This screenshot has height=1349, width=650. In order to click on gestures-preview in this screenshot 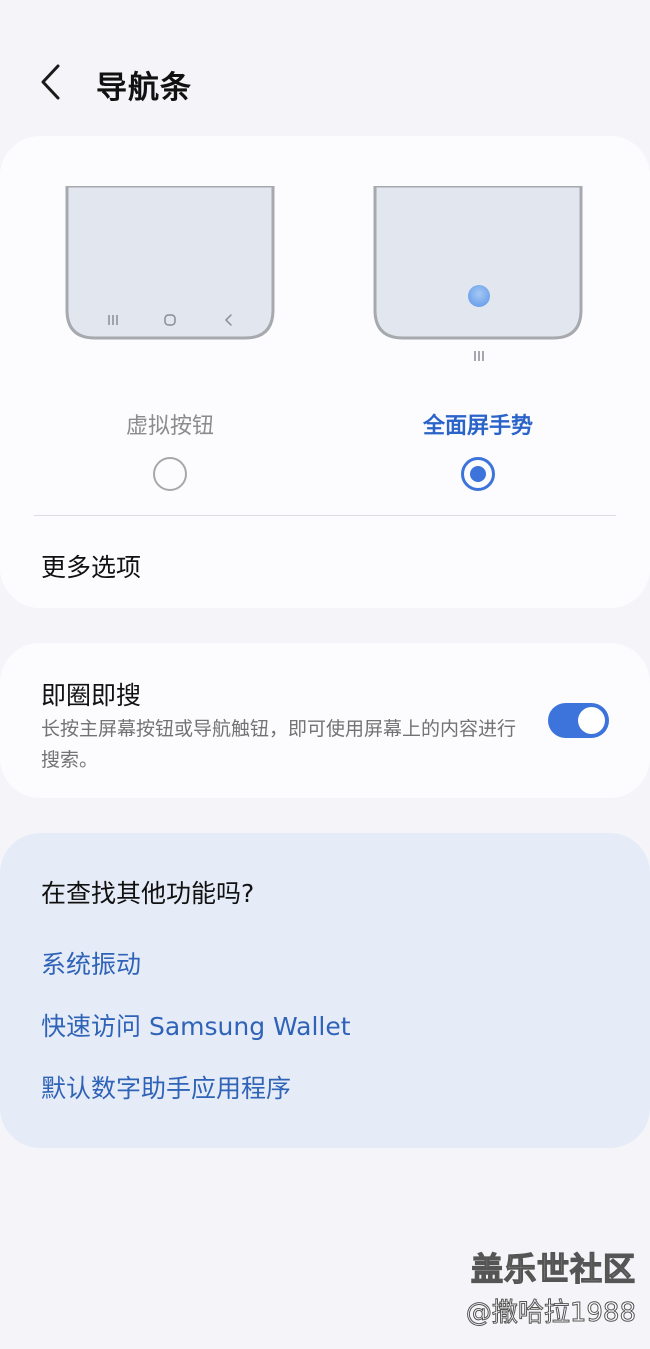, I will do `click(478, 262)`.